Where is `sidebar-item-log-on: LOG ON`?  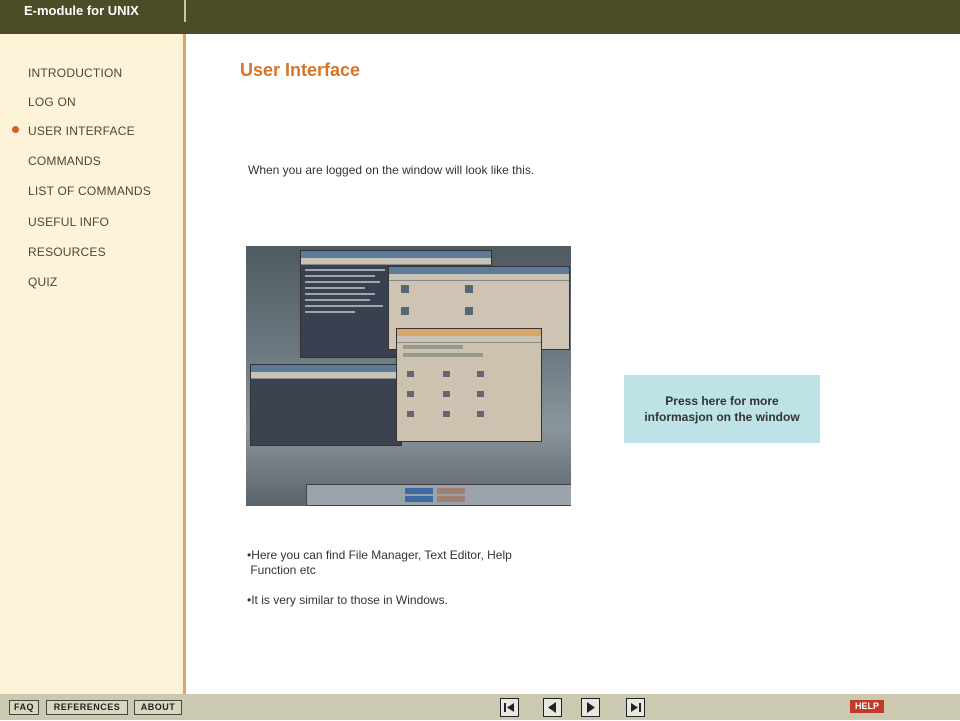
sidebar-item-log-on: LOG ON is located at coordinates (52, 102).